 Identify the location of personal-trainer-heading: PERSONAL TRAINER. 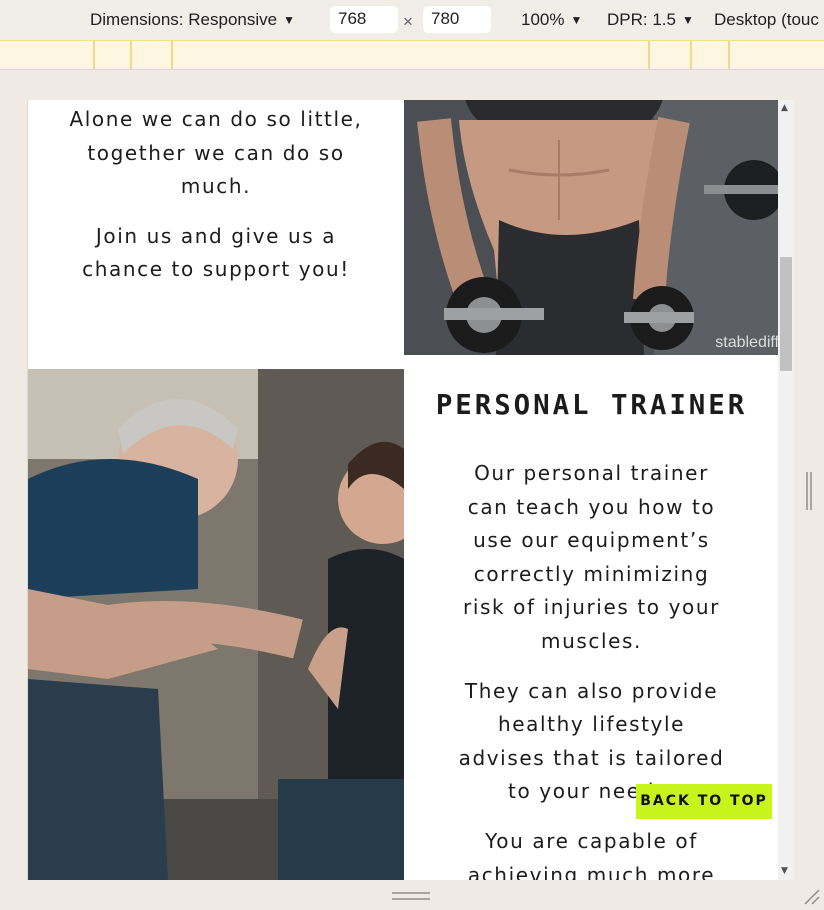
(591, 404).